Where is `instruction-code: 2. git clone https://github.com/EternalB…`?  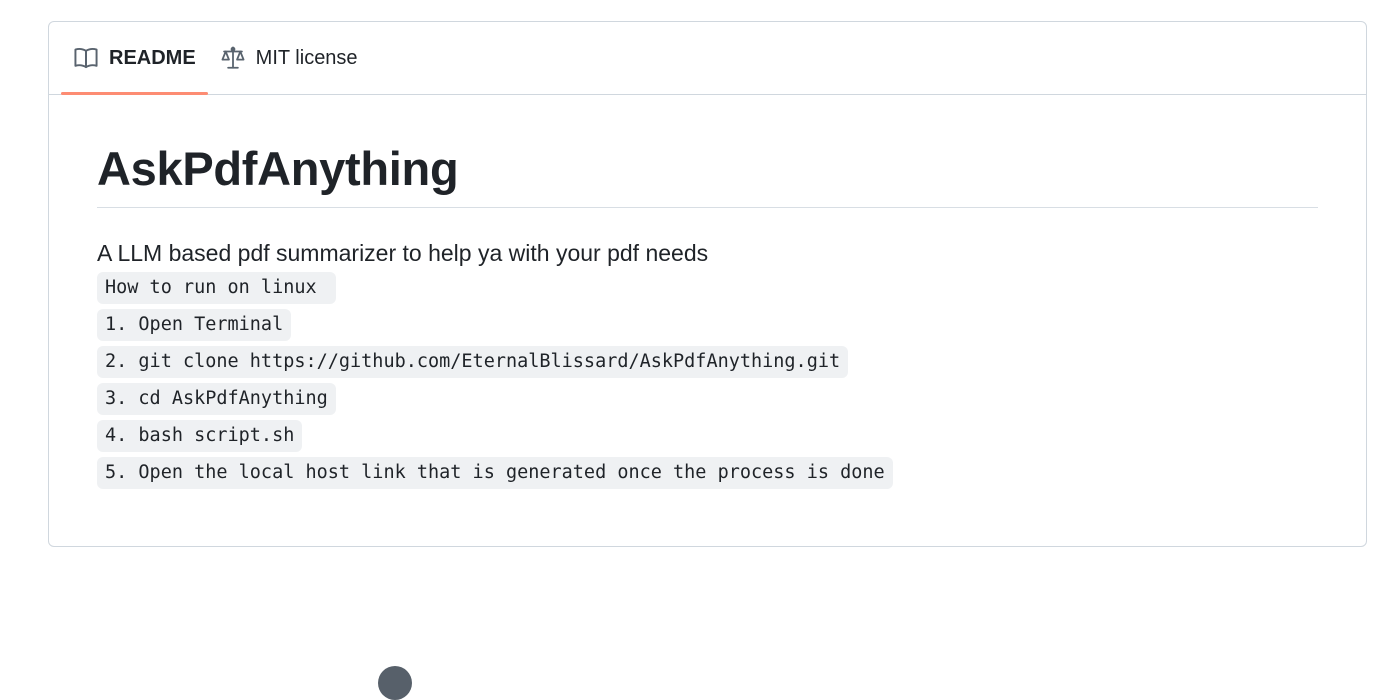 instruction-code: 2. git clone https://github.com/EternalB… is located at coordinates (473, 361).